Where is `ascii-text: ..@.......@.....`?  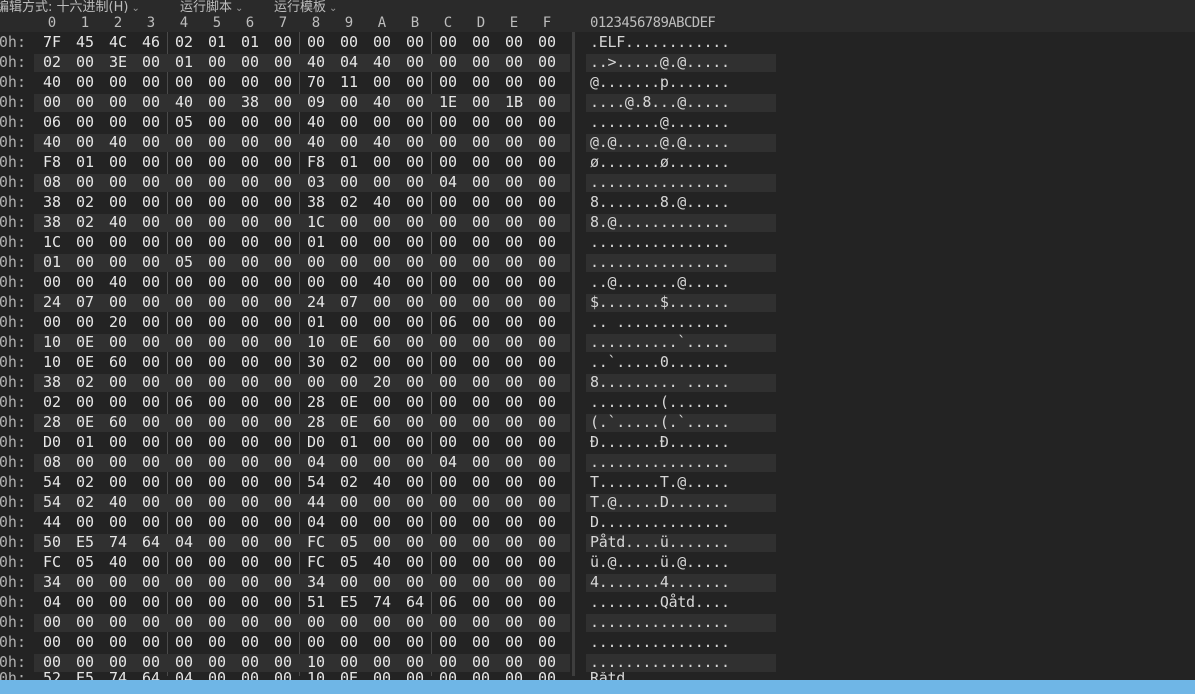 ascii-text: ..@.......@..... is located at coordinates (660, 282).